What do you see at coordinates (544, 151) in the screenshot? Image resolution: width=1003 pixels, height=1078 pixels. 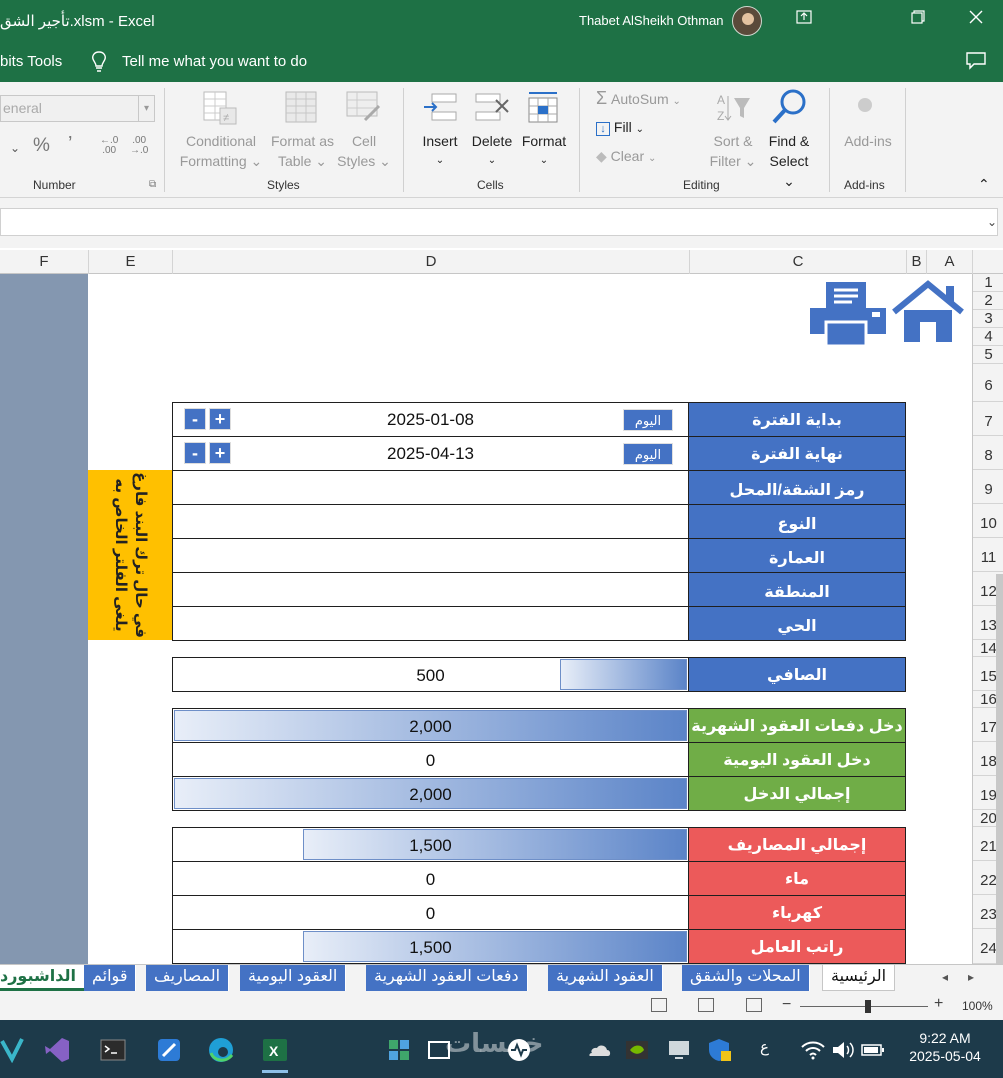 I see `format-button: Format ⌄` at bounding box center [544, 151].